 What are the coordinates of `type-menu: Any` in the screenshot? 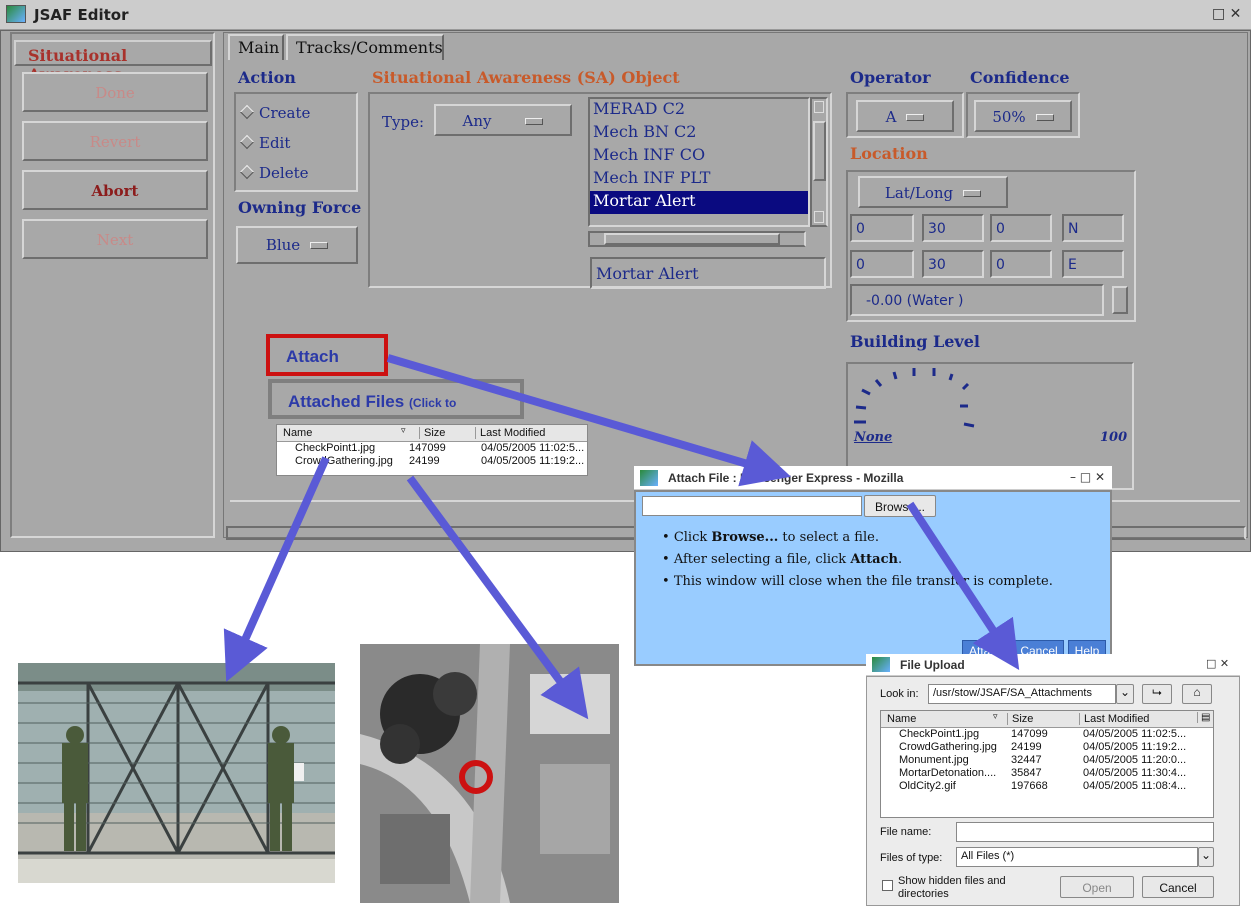 It's located at (503, 120).